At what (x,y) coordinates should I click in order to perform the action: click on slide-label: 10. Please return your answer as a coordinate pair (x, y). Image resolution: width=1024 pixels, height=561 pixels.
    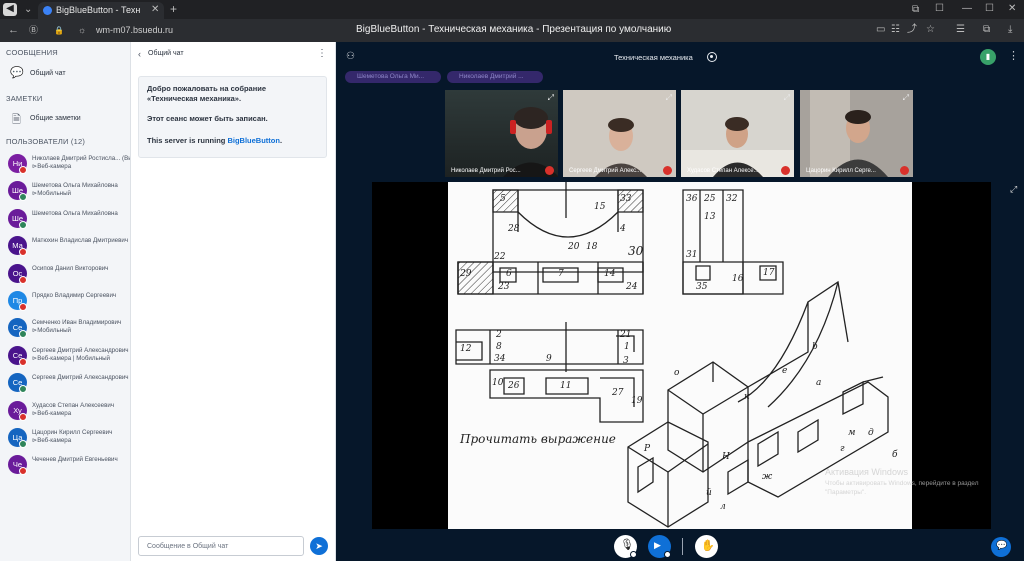
    Looking at the image, I should click on (498, 383).